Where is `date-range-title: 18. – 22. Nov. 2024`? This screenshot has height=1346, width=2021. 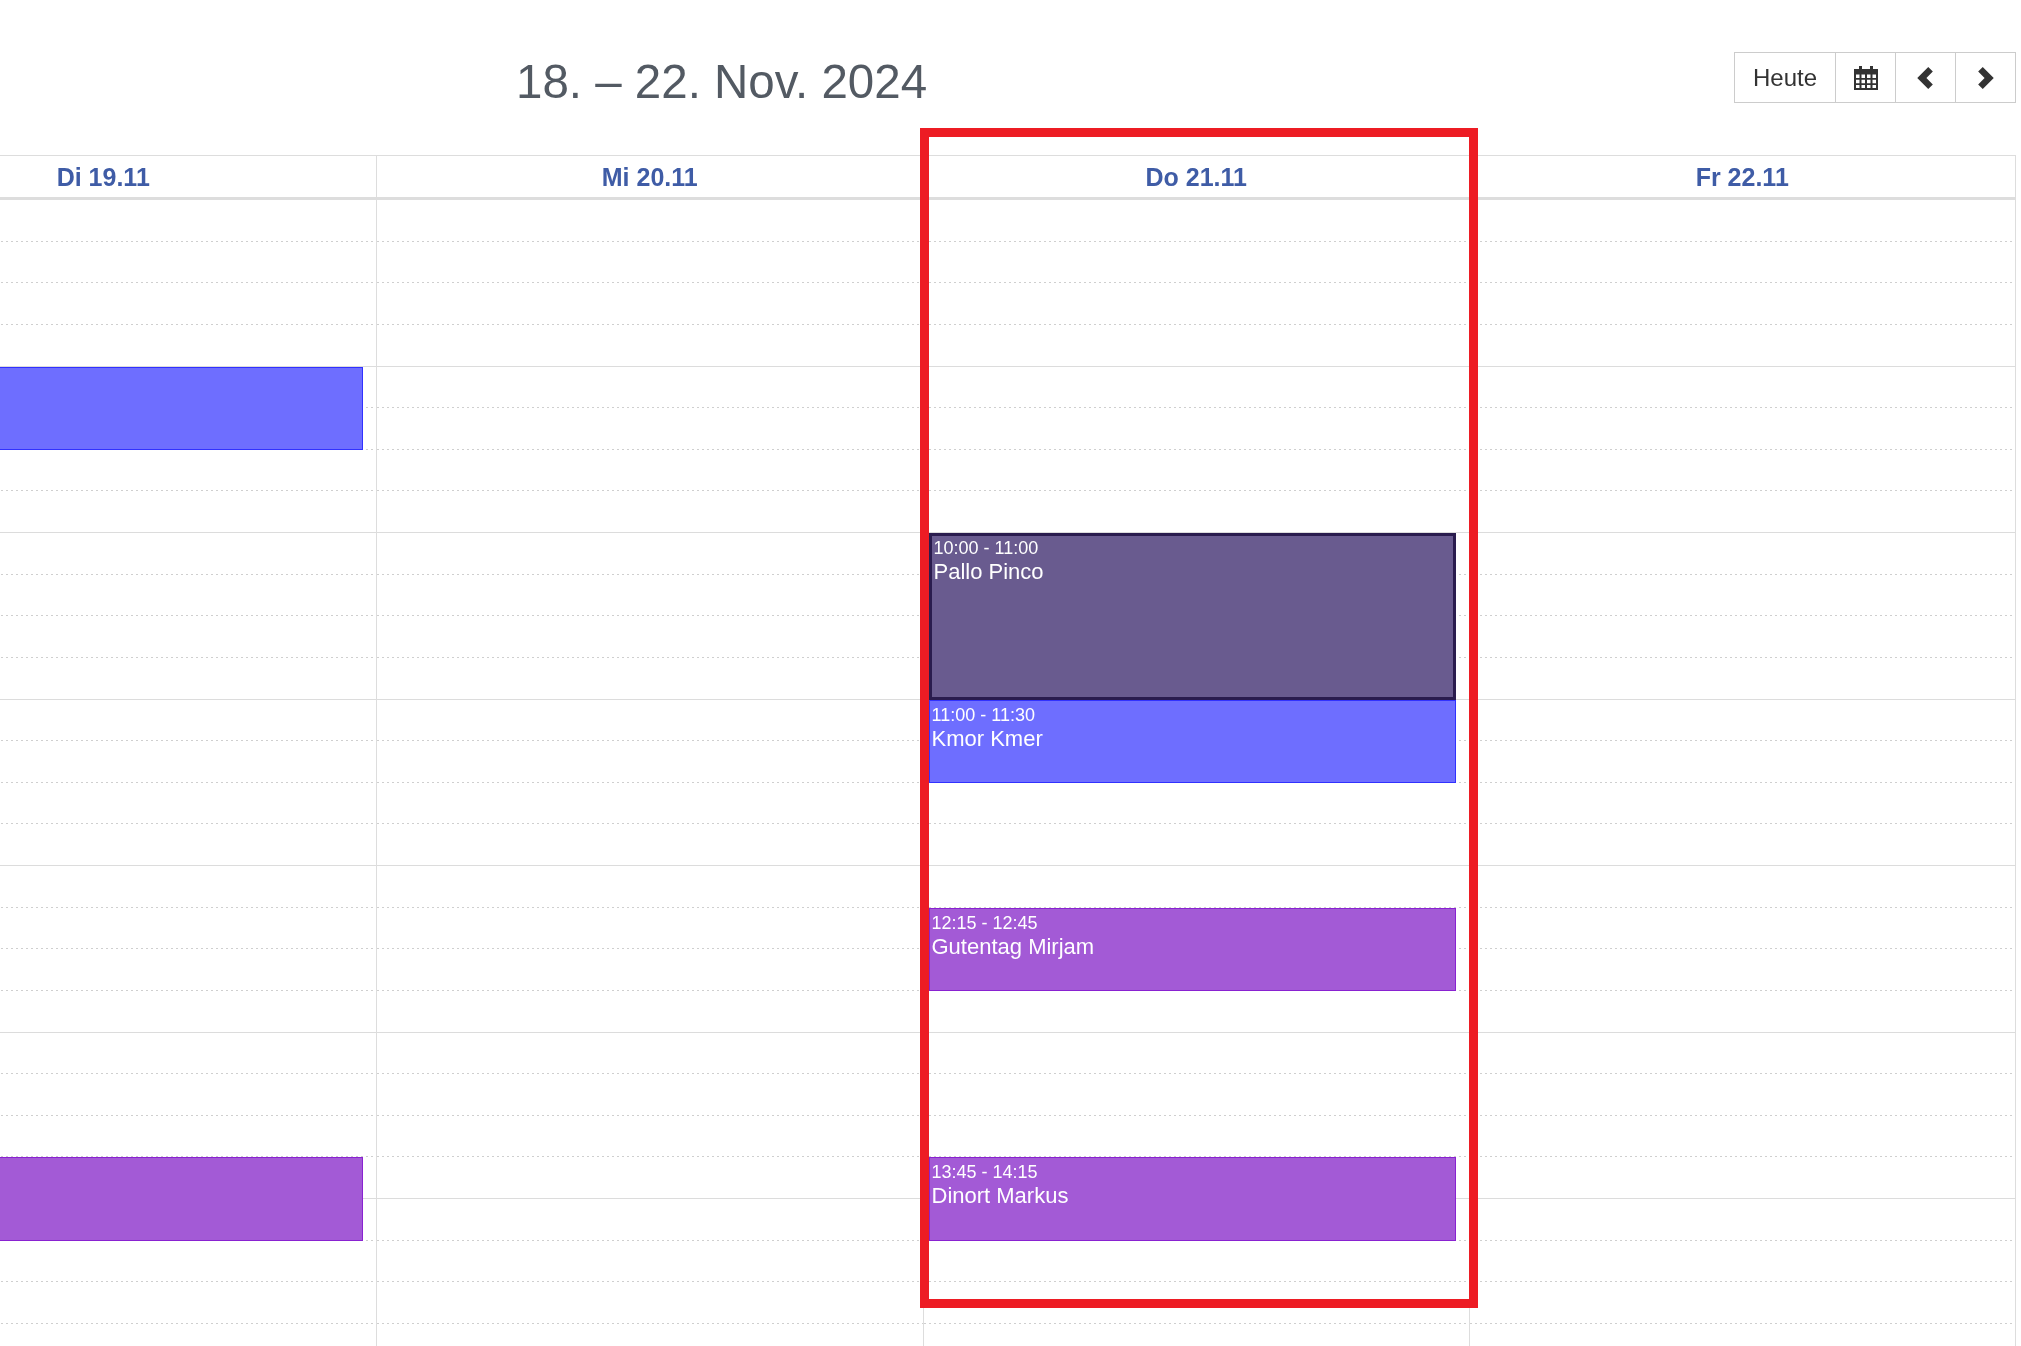
date-range-title: 18. – 22. Nov. 2024 is located at coordinates (722, 82).